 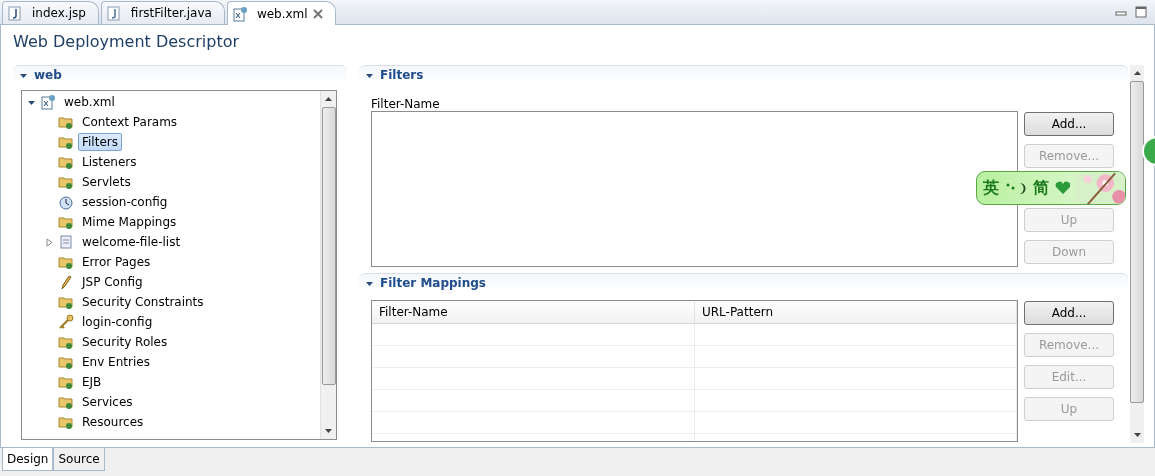 What do you see at coordinates (28, 459) in the screenshot?
I see `page-tab: Design` at bounding box center [28, 459].